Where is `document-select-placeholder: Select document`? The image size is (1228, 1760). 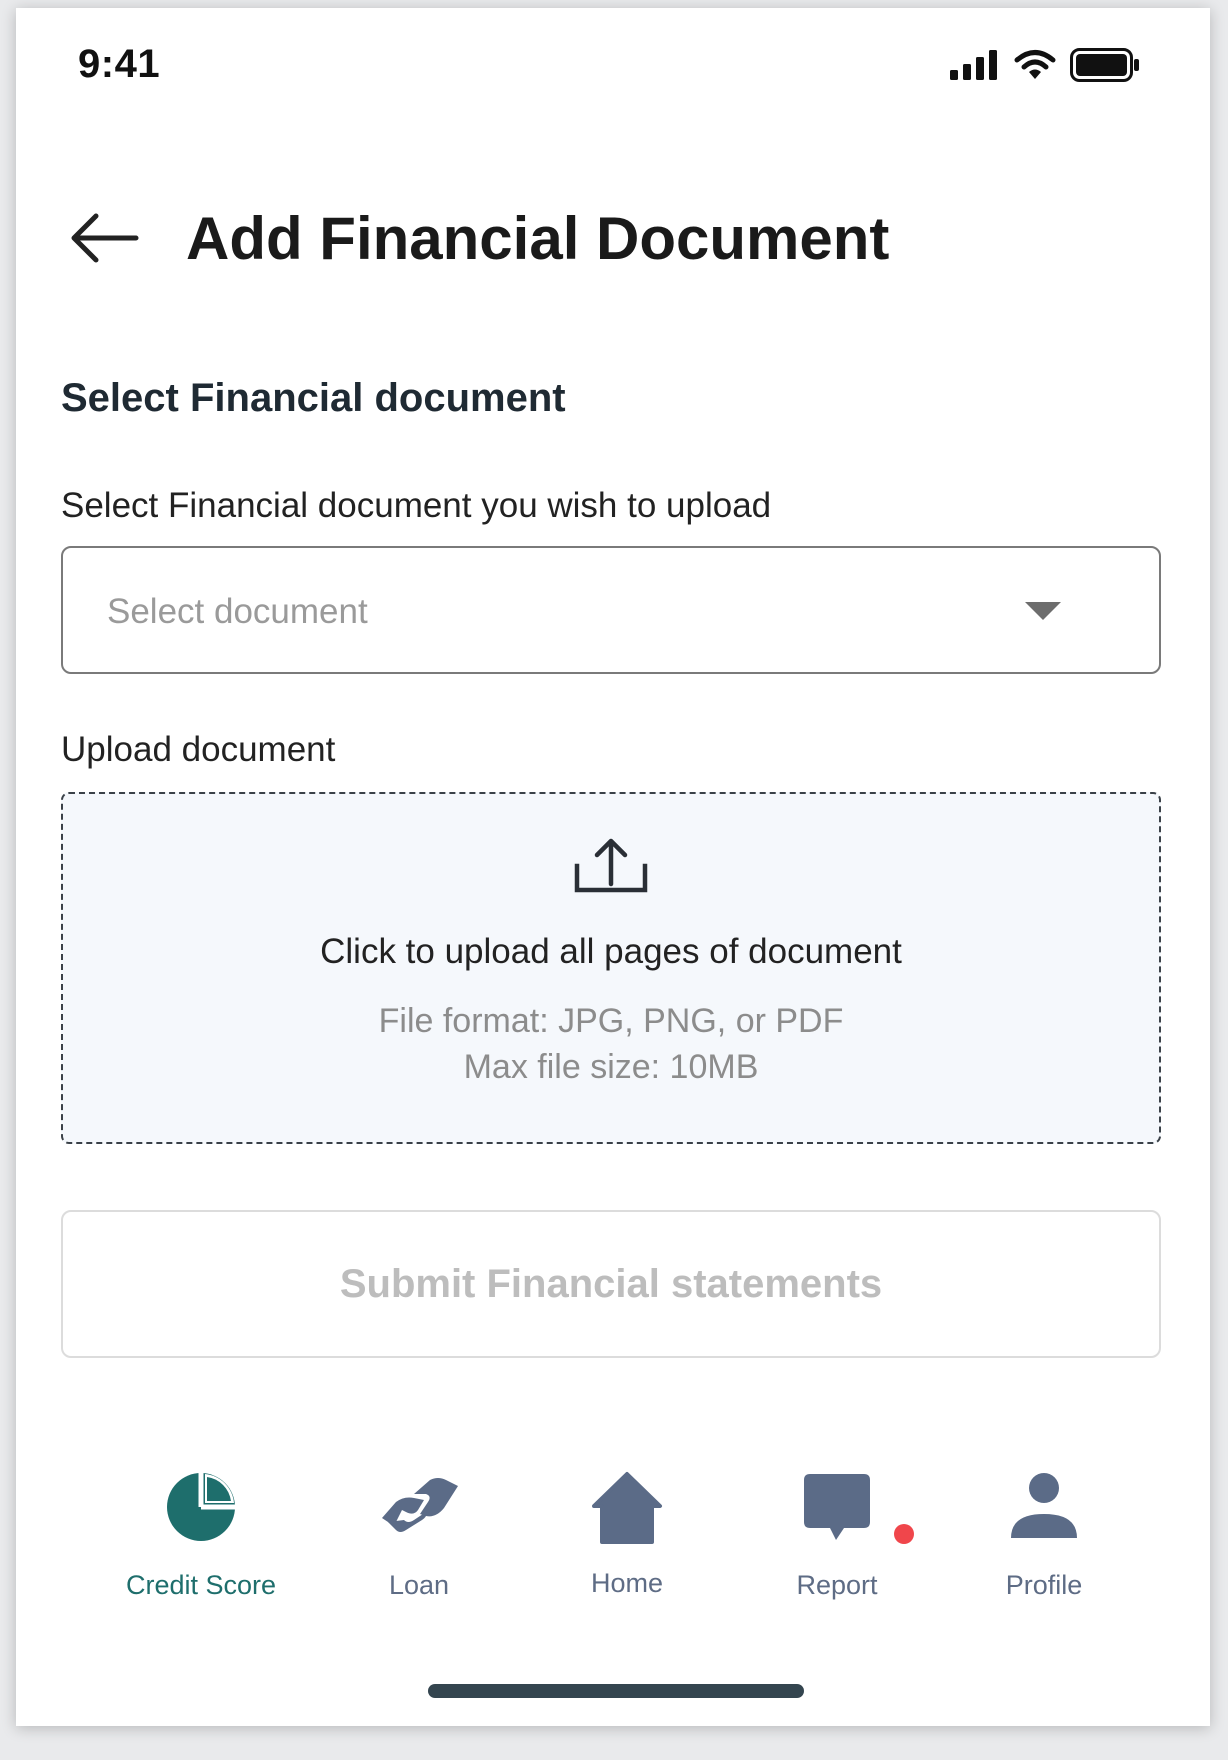
document-select-placeholder: Select document is located at coordinates (237, 611).